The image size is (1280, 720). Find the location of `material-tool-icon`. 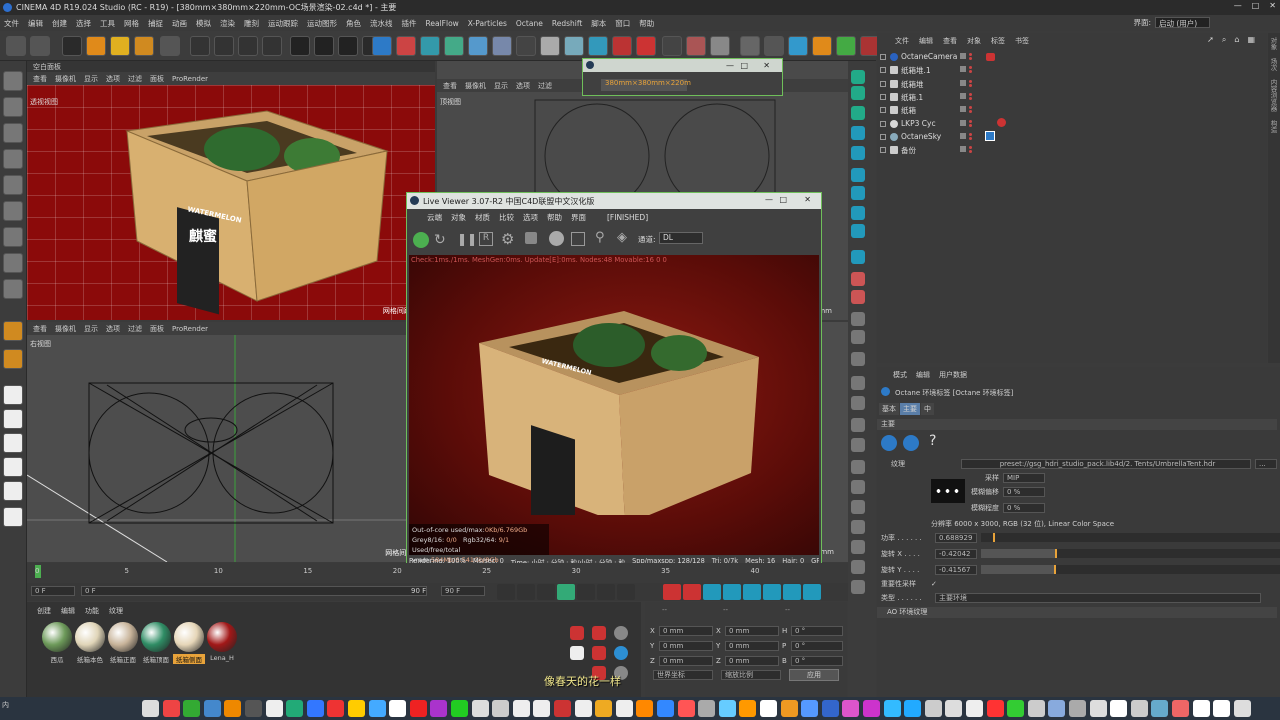

material-tool-icon is located at coordinates (577, 633).